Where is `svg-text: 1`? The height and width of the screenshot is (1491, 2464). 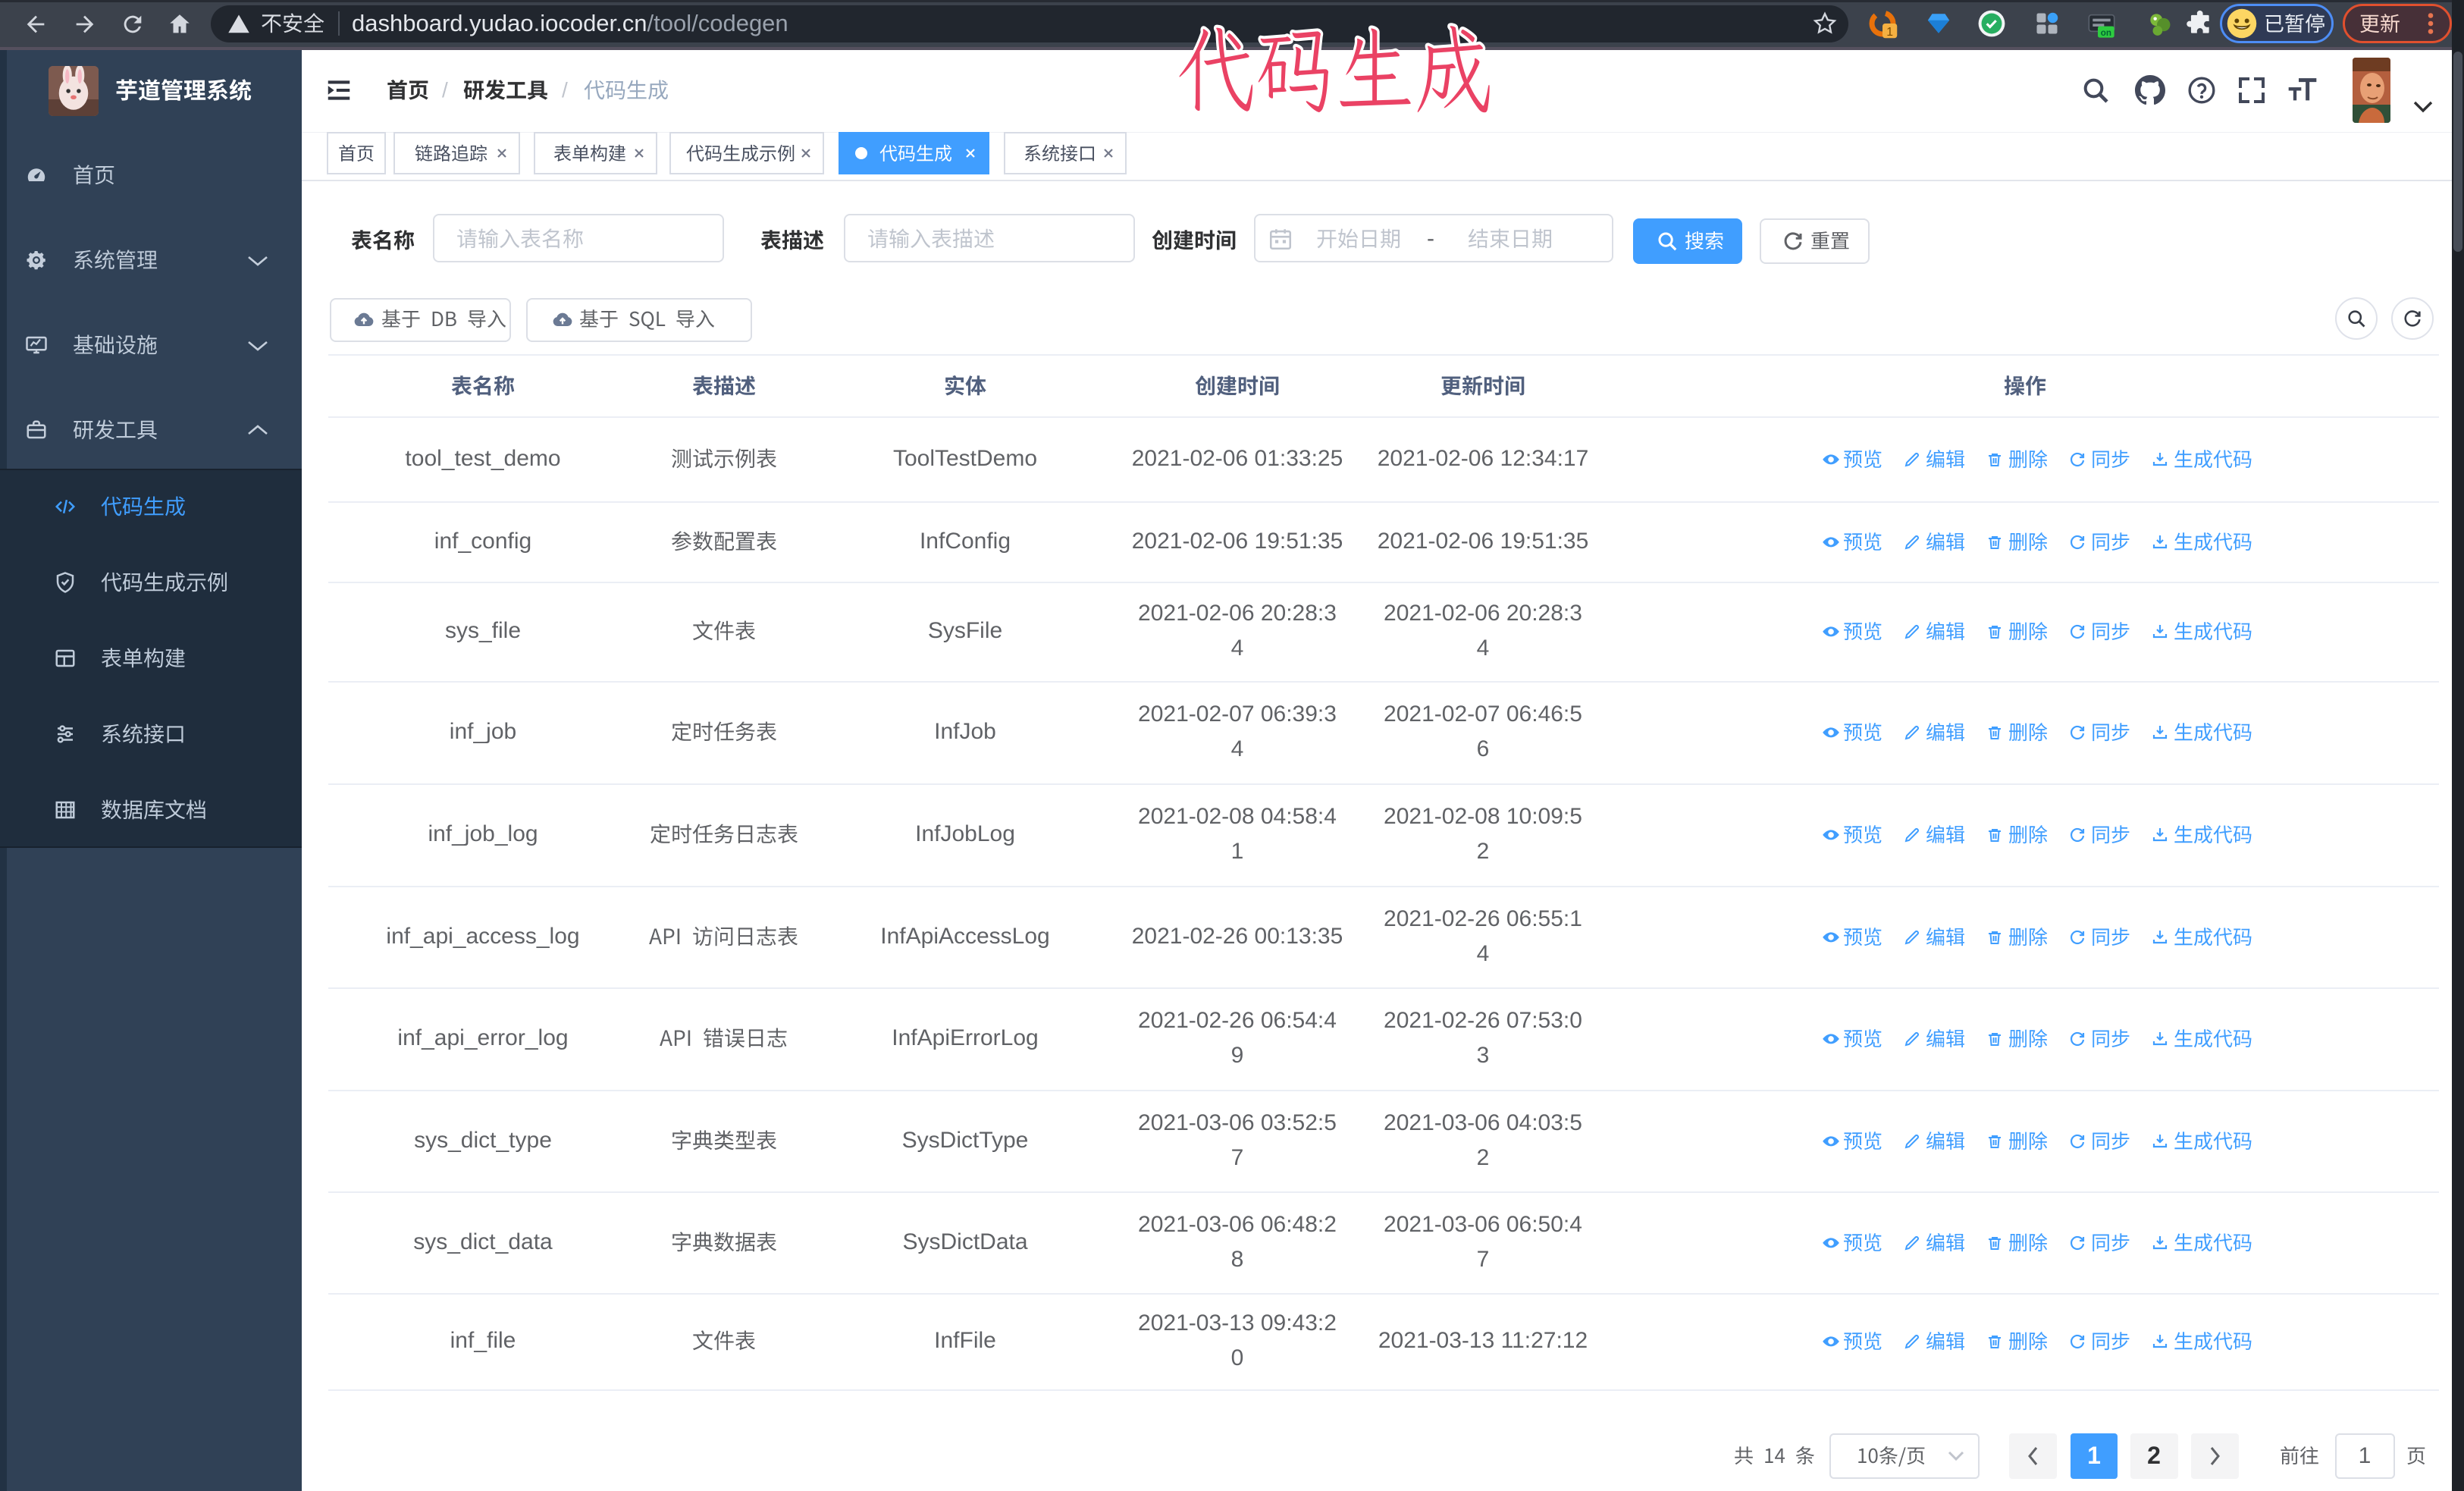
svg-text: 1 is located at coordinates (1889, 32).